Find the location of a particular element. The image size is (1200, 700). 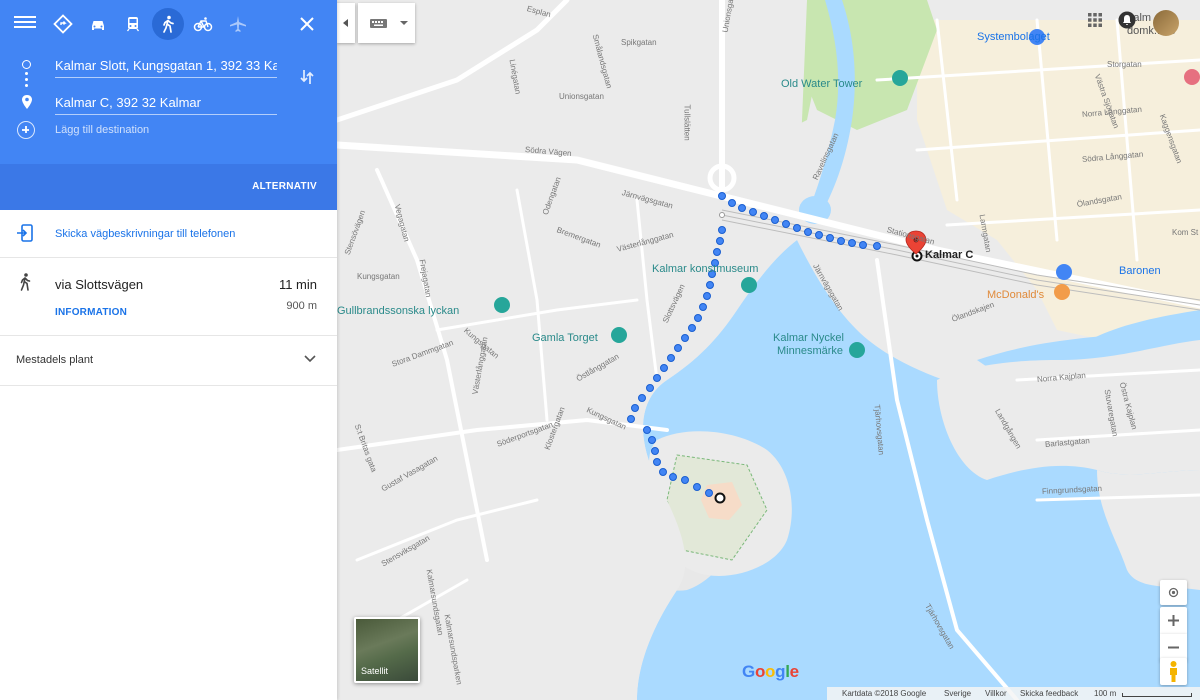

place-label-kalmar-c: Kalmar C is located at coordinates (949, 255).